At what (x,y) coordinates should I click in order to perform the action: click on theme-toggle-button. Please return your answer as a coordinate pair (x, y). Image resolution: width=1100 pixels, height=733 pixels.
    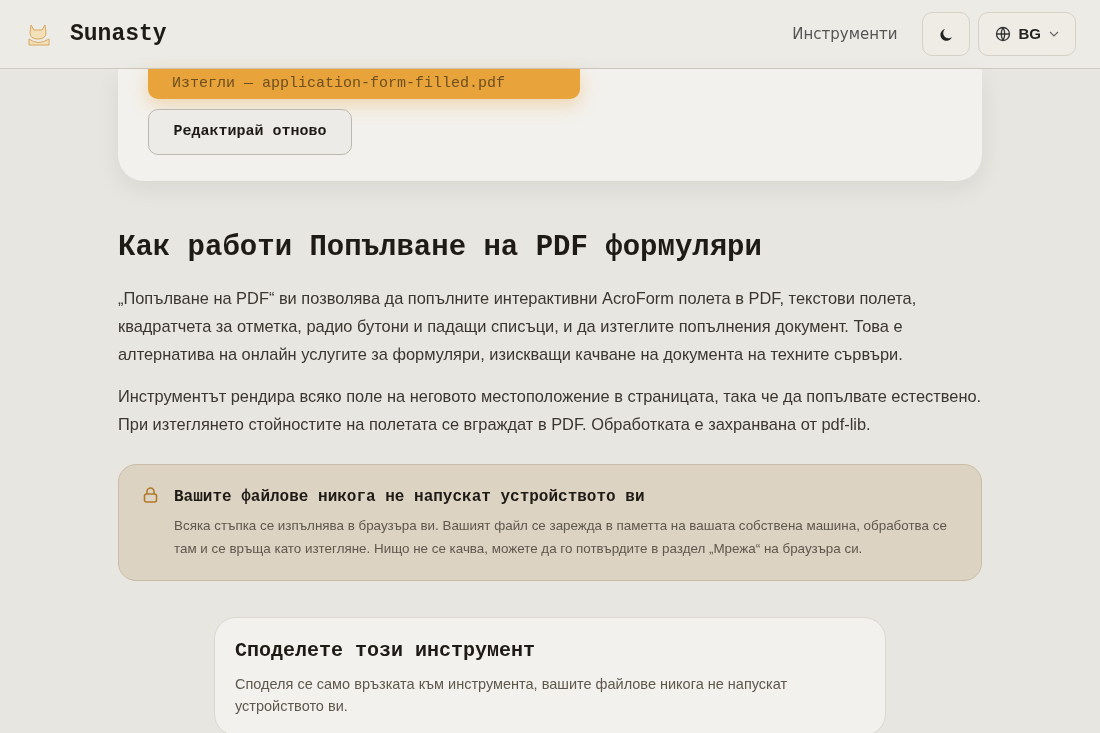
    Looking at the image, I should click on (945, 34).